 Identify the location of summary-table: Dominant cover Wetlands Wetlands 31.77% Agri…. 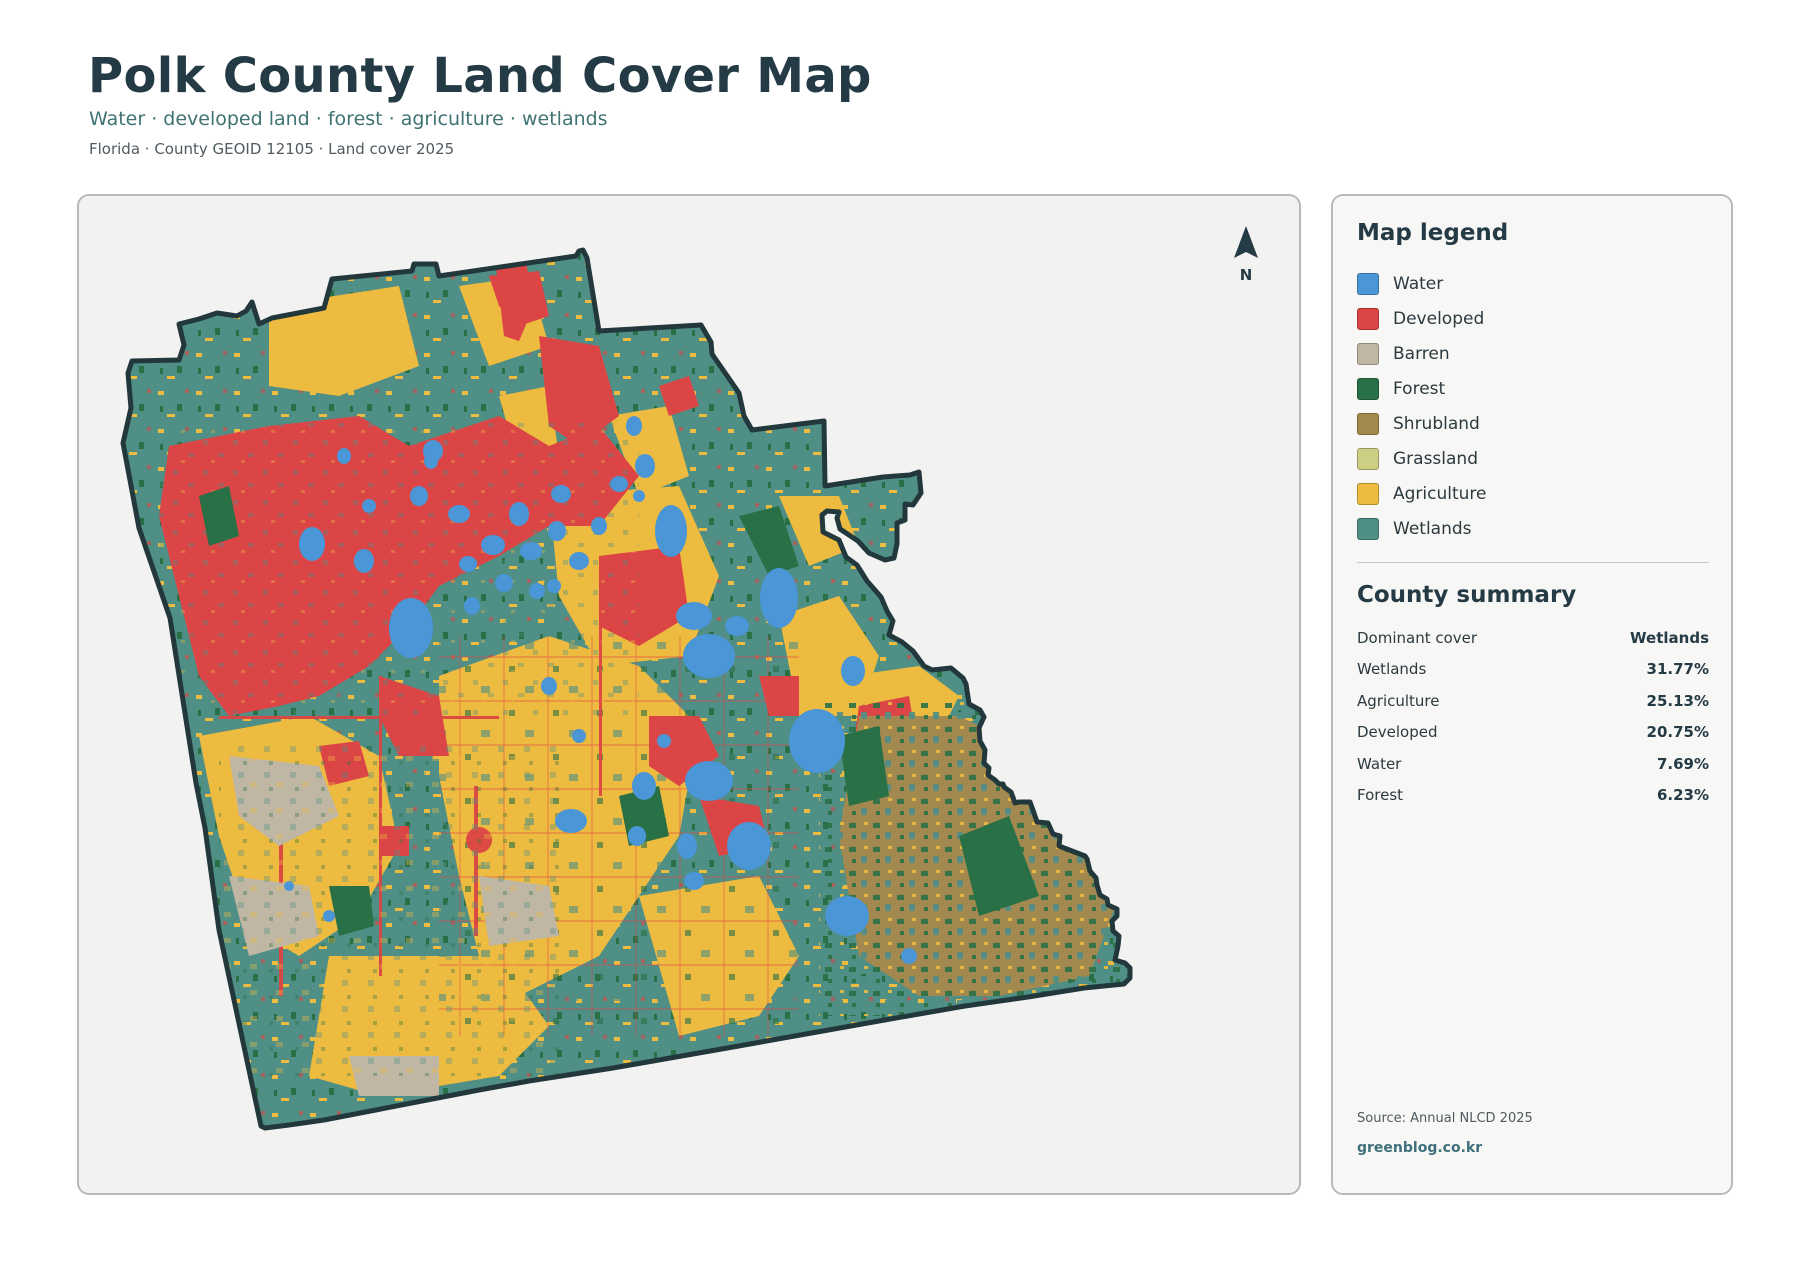
(1533, 716).